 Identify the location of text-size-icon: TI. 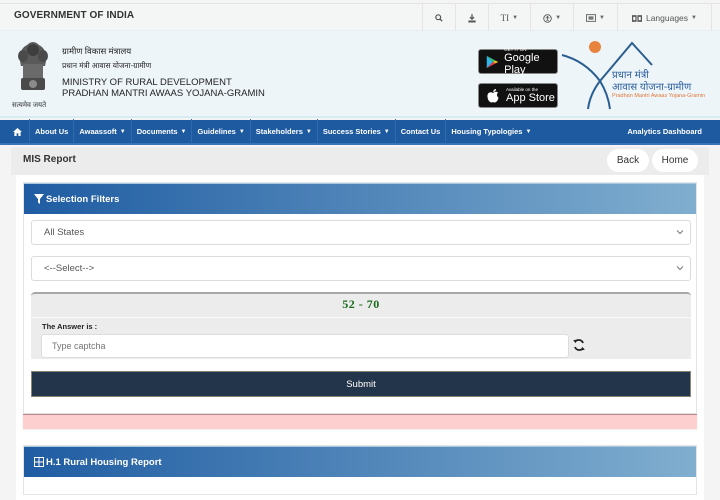
(505, 18).